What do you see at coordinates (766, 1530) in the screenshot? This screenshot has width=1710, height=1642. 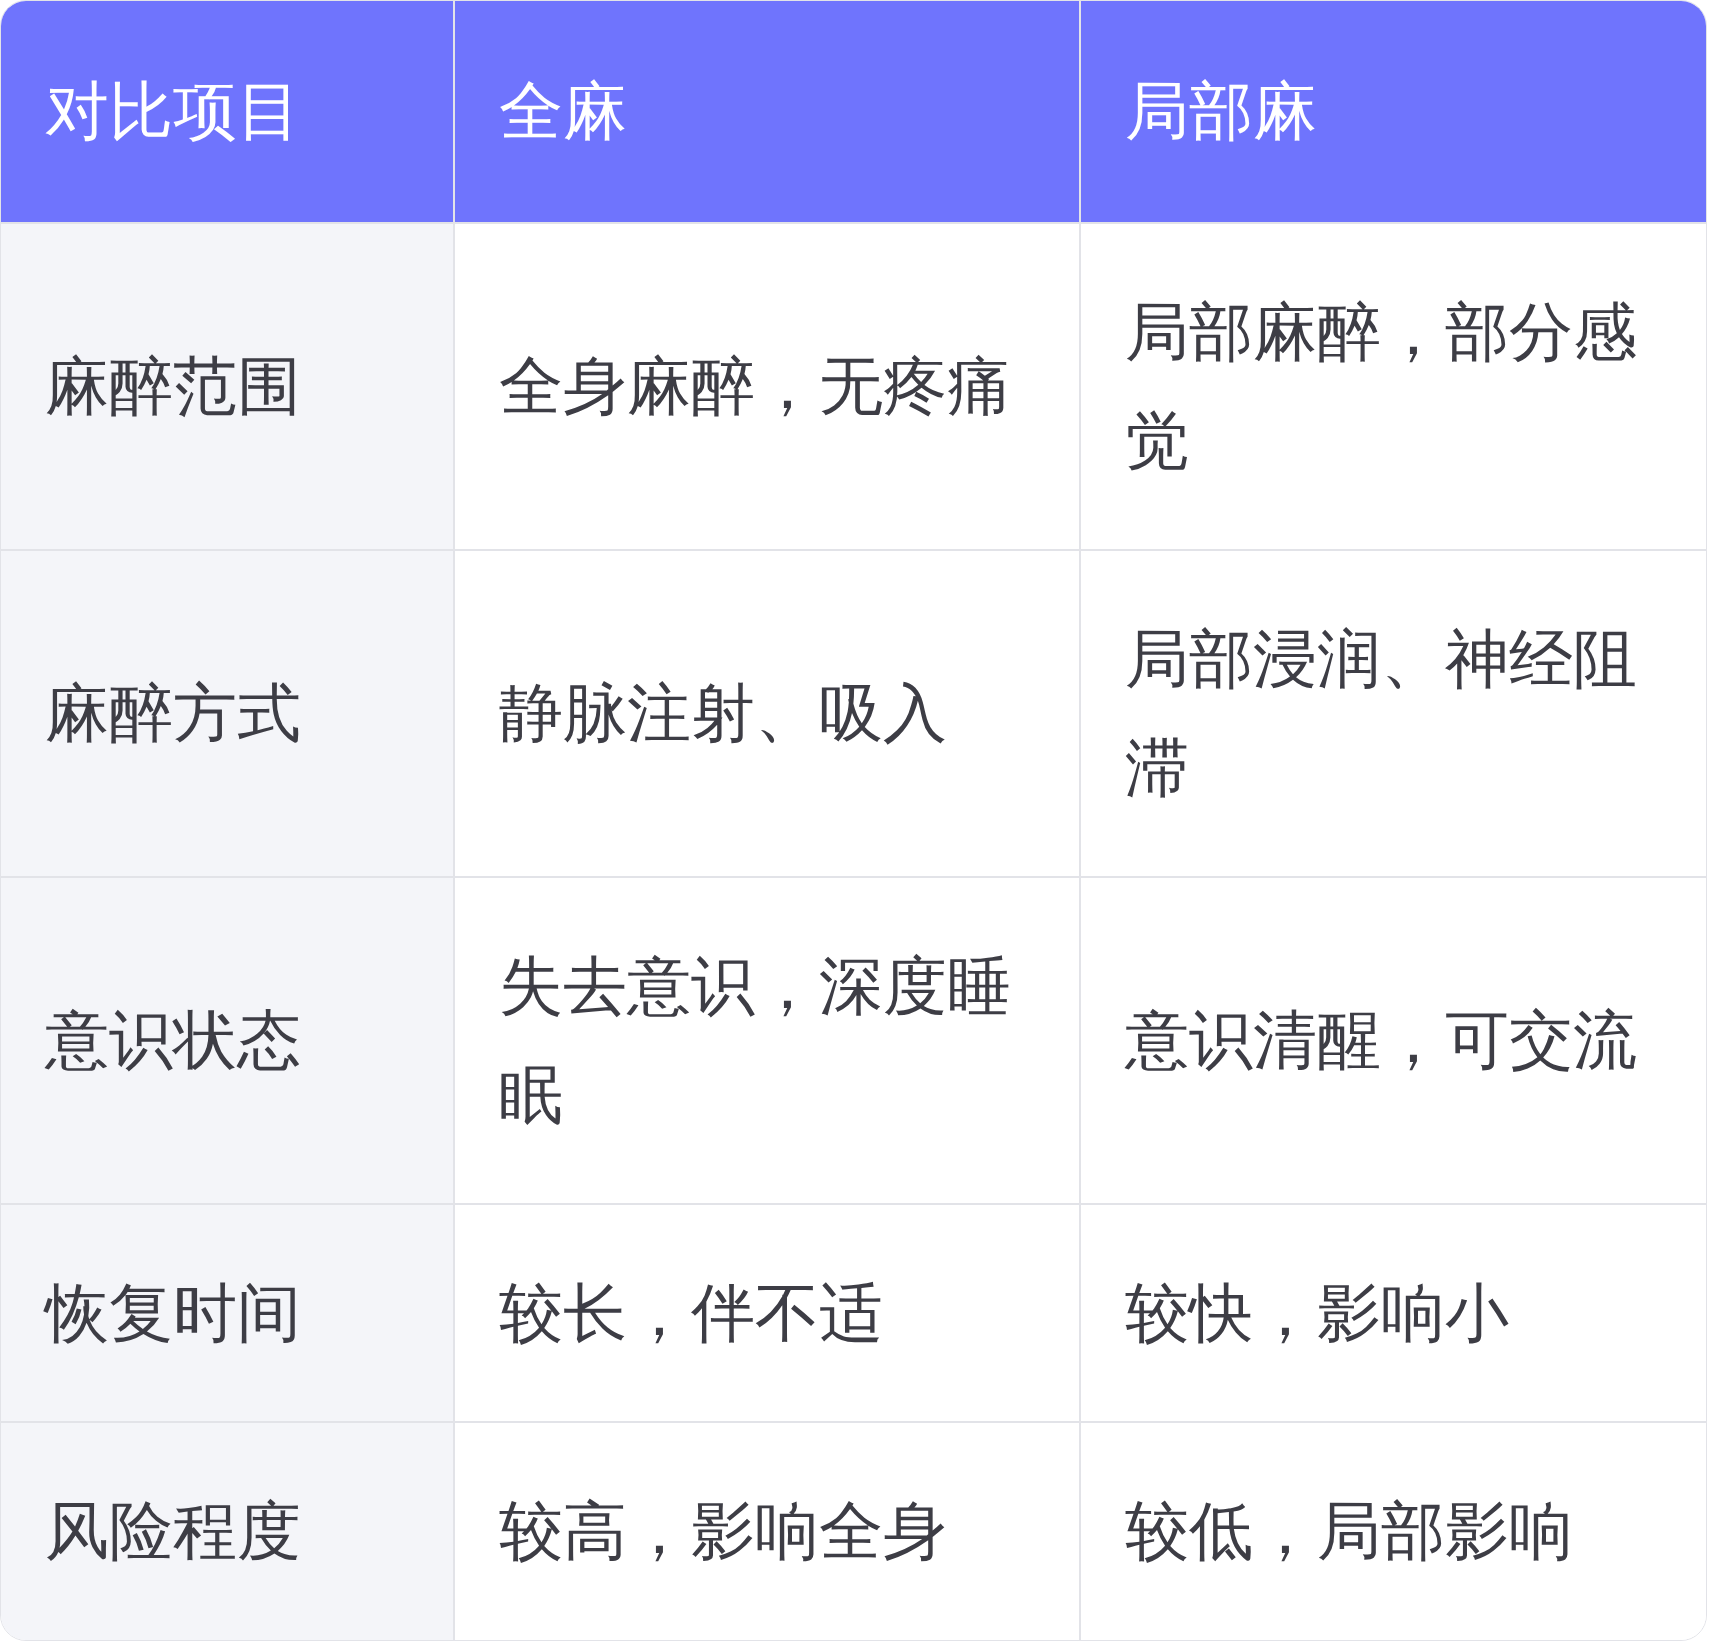 I see `table-cell: 较高，影响全身` at bounding box center [766, 1530].